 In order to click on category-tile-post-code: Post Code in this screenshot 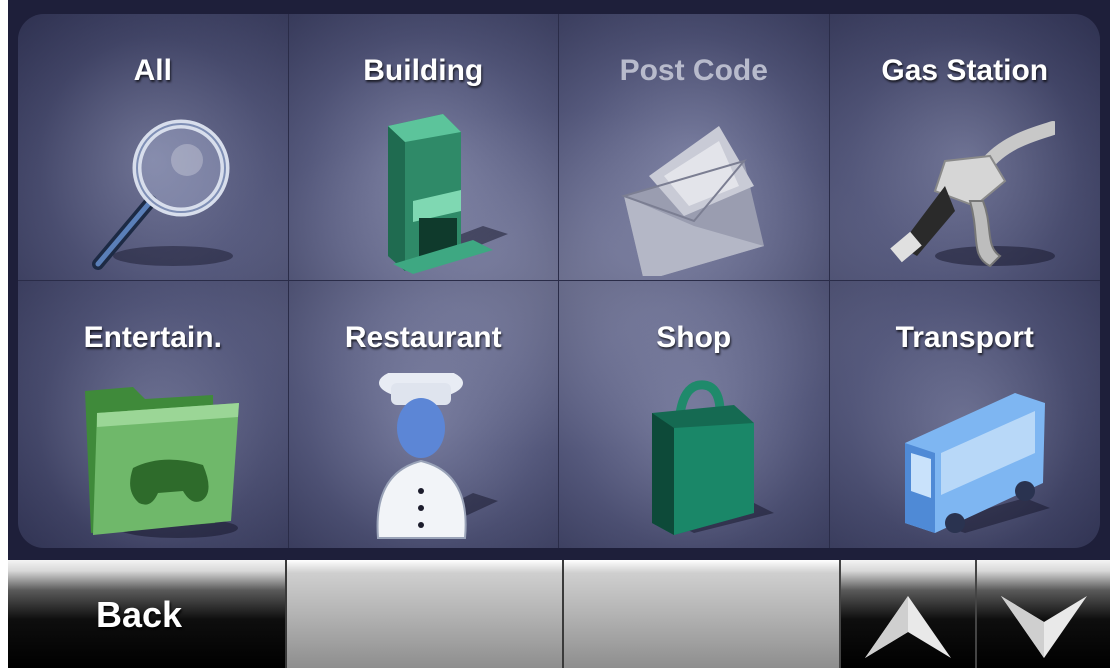, I will do `click(694, 147)`.